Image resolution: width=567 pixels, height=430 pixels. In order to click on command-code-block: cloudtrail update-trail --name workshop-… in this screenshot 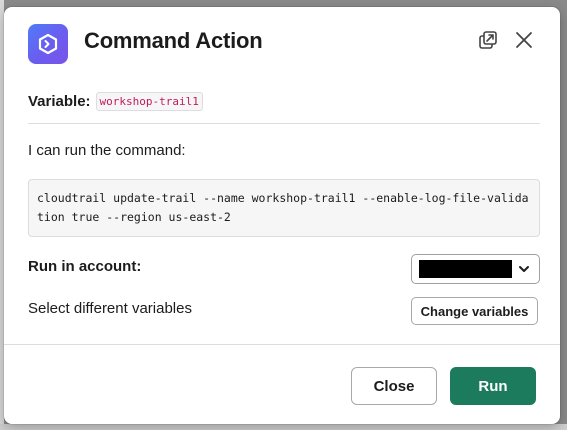, I will do `click(284, 208)`.